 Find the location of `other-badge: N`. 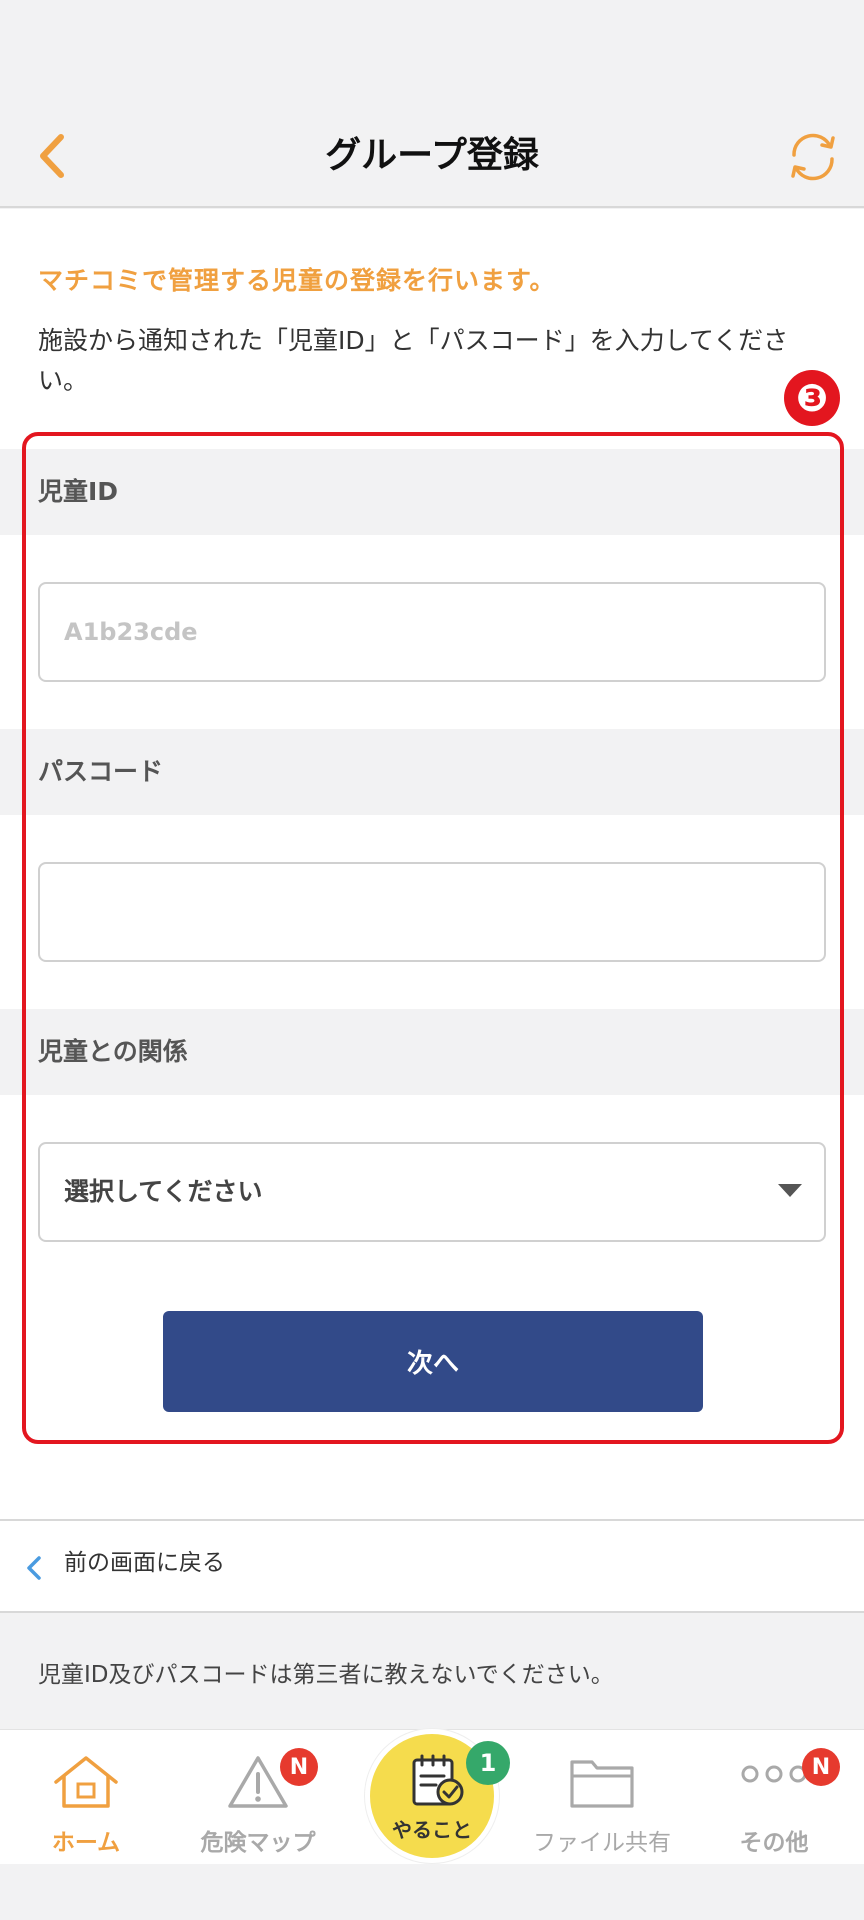

other-badge: N is located at coordinates (821, 1767).